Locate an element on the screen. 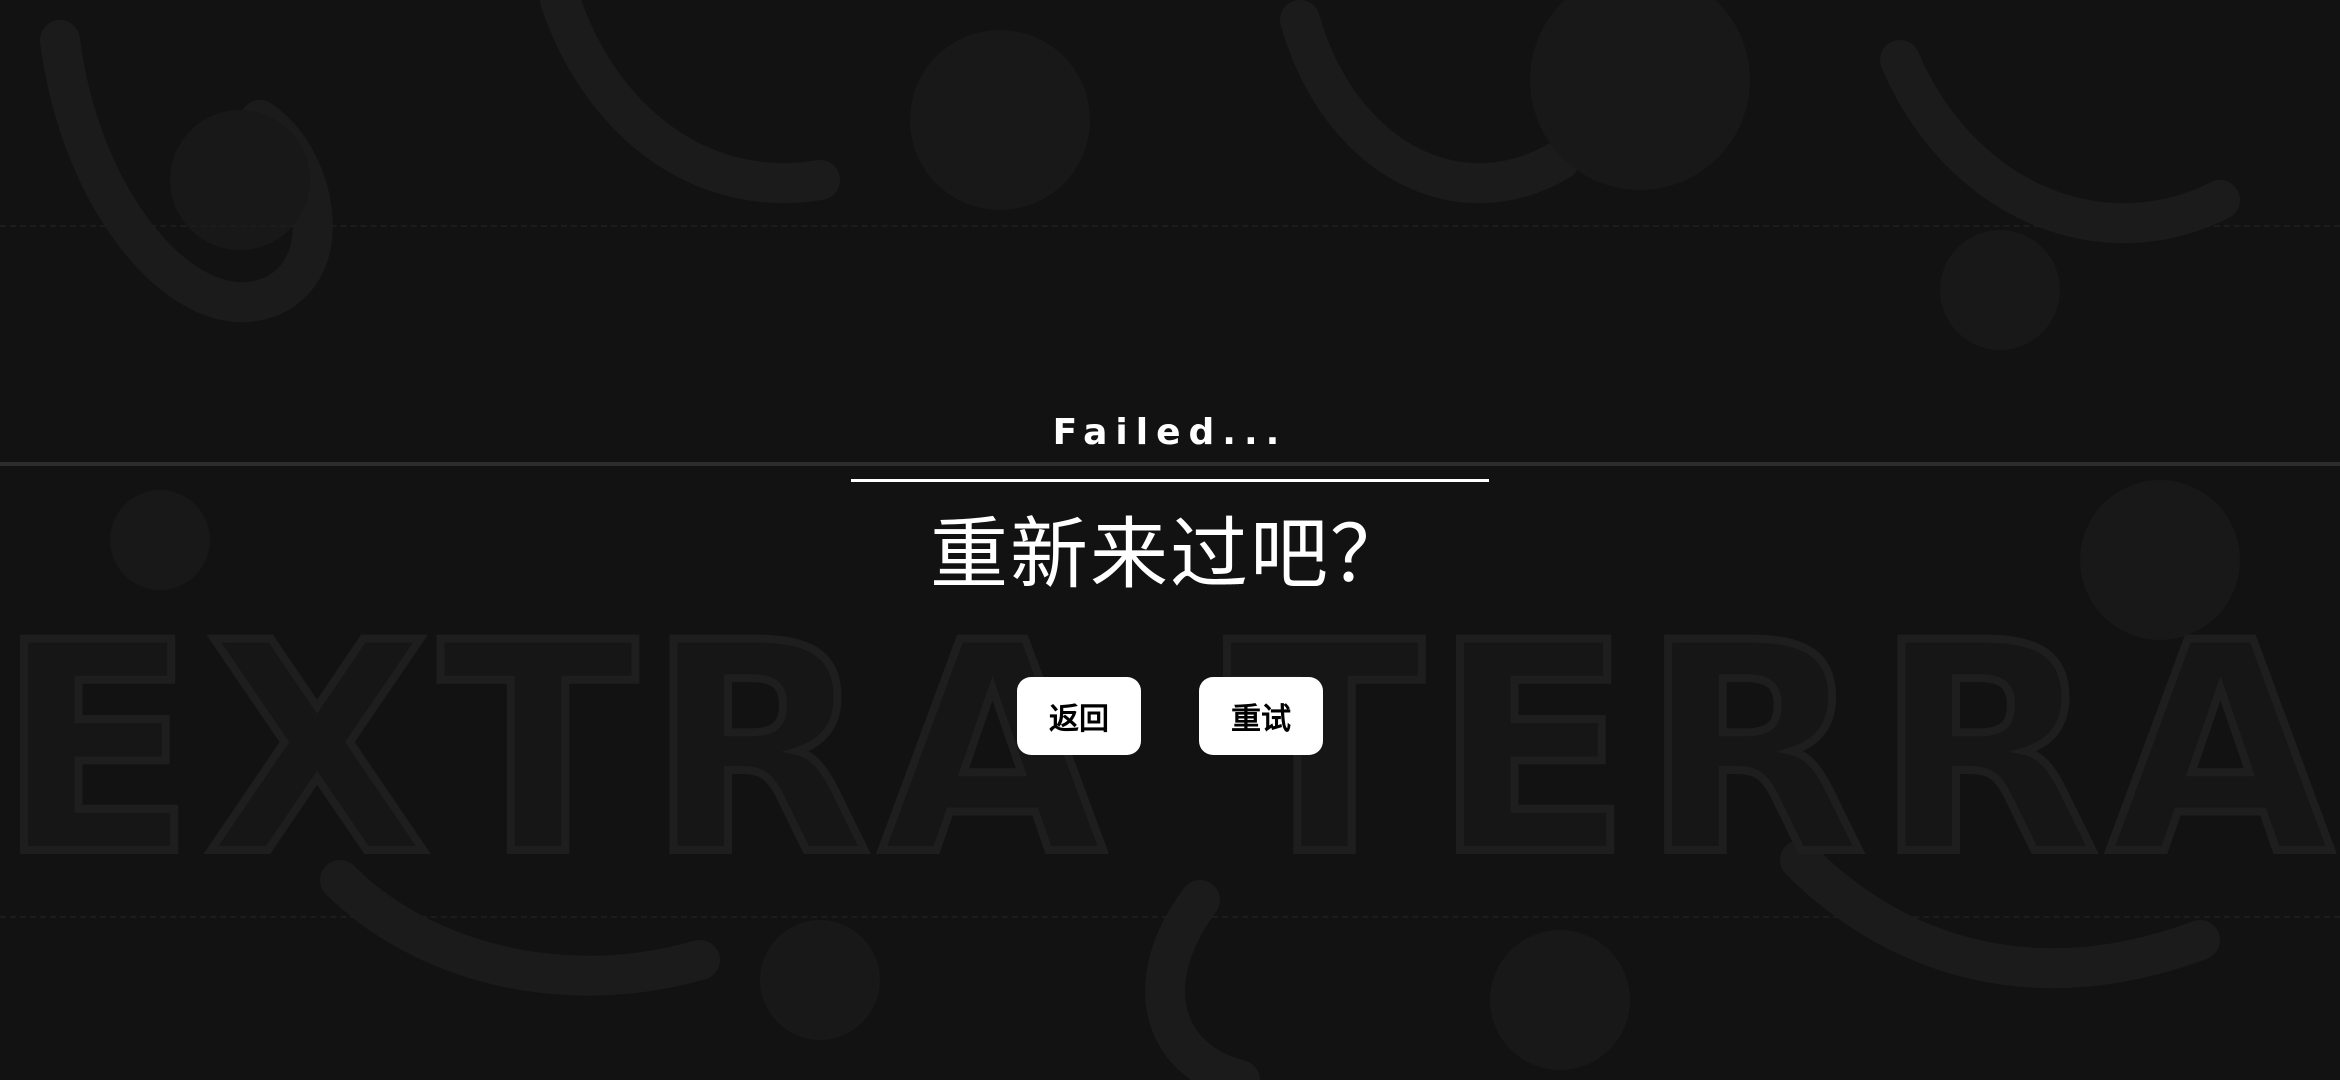  horizontal-divider is located at coordinates (1170, 464).